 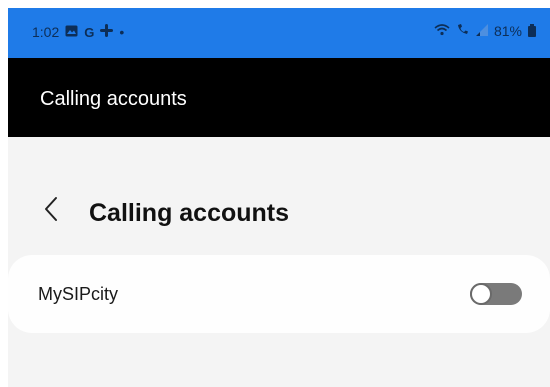 What do you see at coordinates (496, 294) in the screenshot?
I see `account-toggle` at bounding box center [496, 294].